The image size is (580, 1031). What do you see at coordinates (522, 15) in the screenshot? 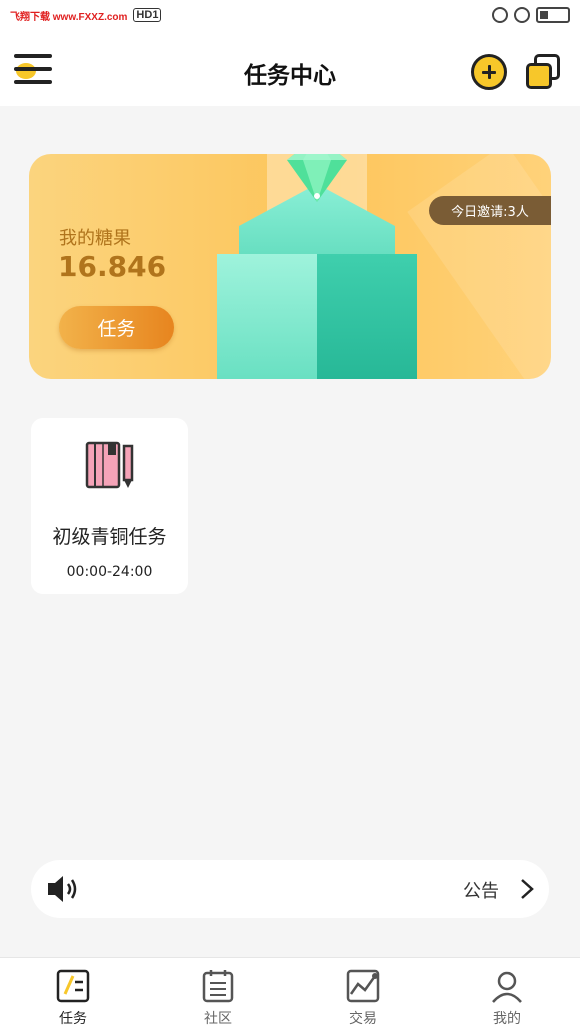
I see `alarm-icon` at bounding box center [522, 15].